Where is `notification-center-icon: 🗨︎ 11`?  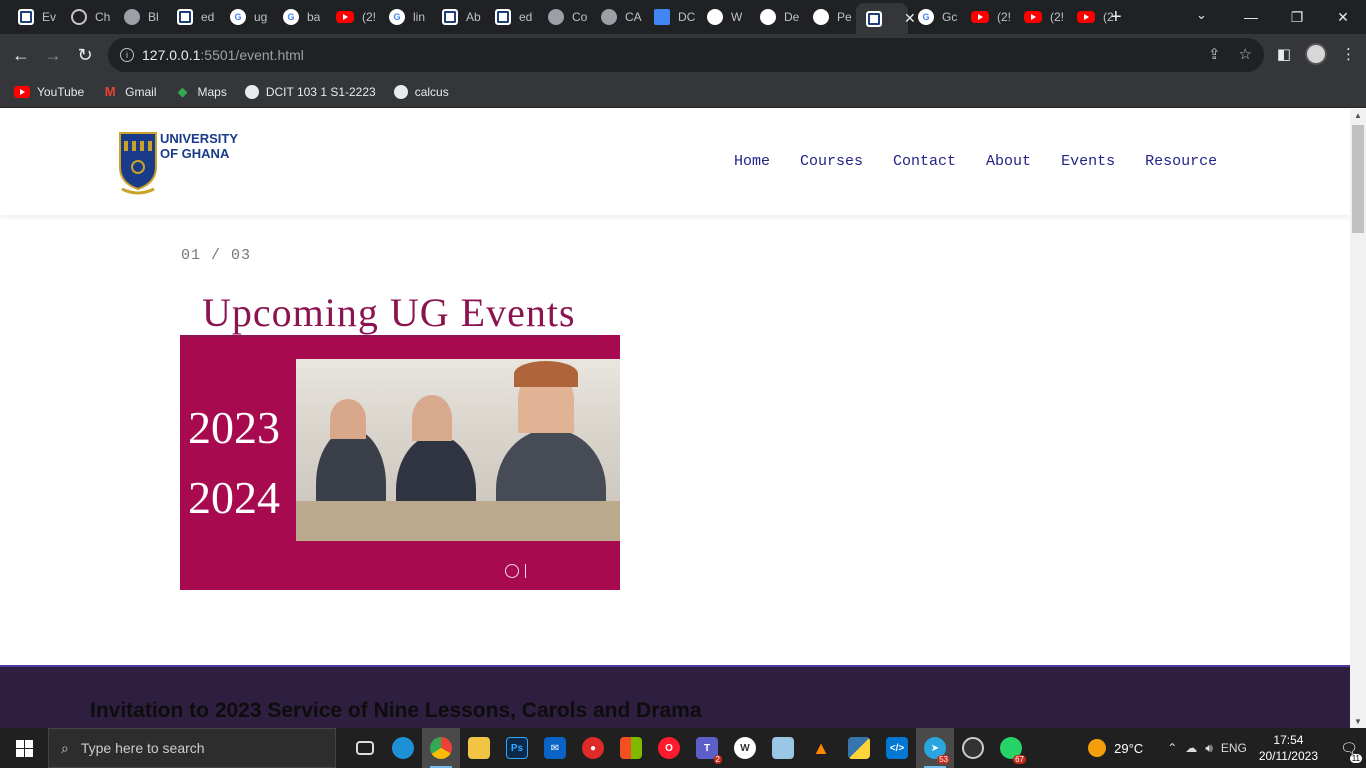 notification-center-icon: 🗨︎ 11 is located at coordinates (1349, 751).